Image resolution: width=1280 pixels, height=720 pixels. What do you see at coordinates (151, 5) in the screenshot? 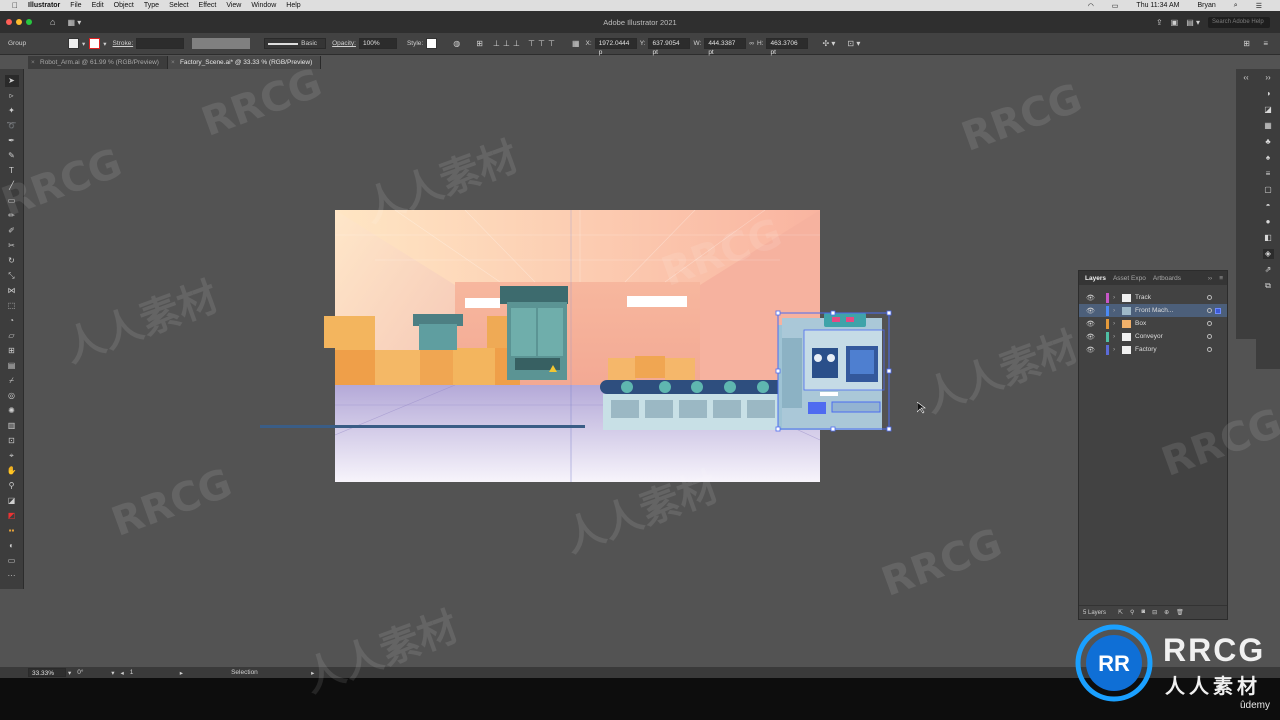
I see `menu-type: Type` at bounding box center [151, 5].